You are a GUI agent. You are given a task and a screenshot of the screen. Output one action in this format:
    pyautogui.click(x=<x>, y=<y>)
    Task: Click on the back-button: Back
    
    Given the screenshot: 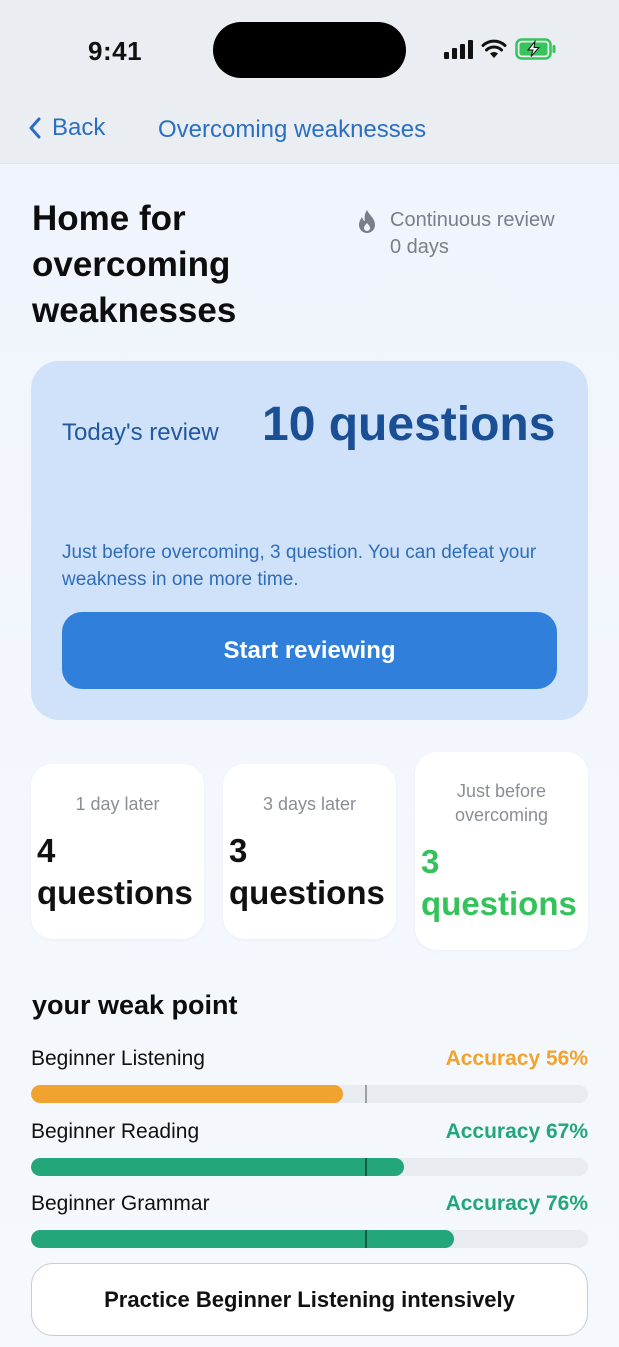 What is the action you would take?
    pyautogui.click(x=66, y=128)
    